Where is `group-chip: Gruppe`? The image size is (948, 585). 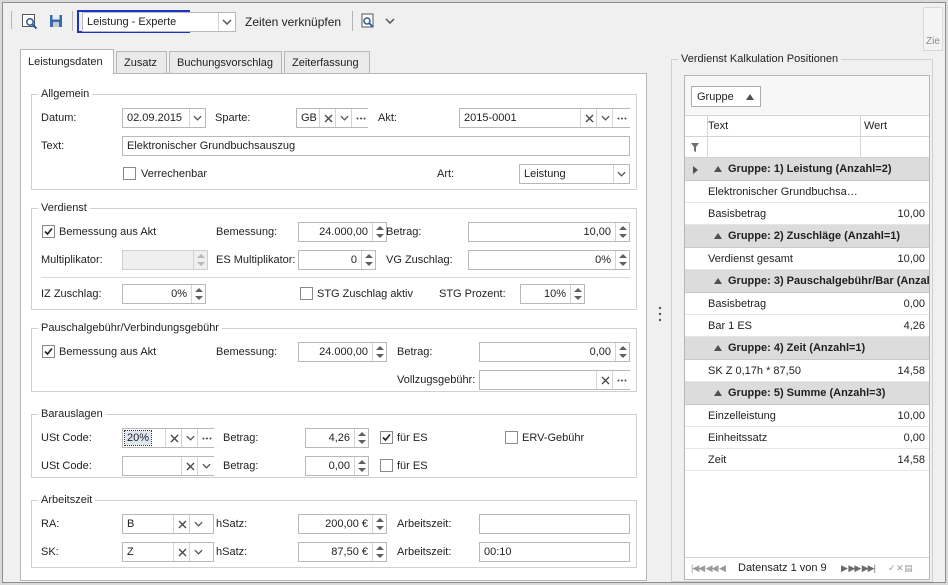 group-chip: Gruppe is located at coordinates (726, 96).